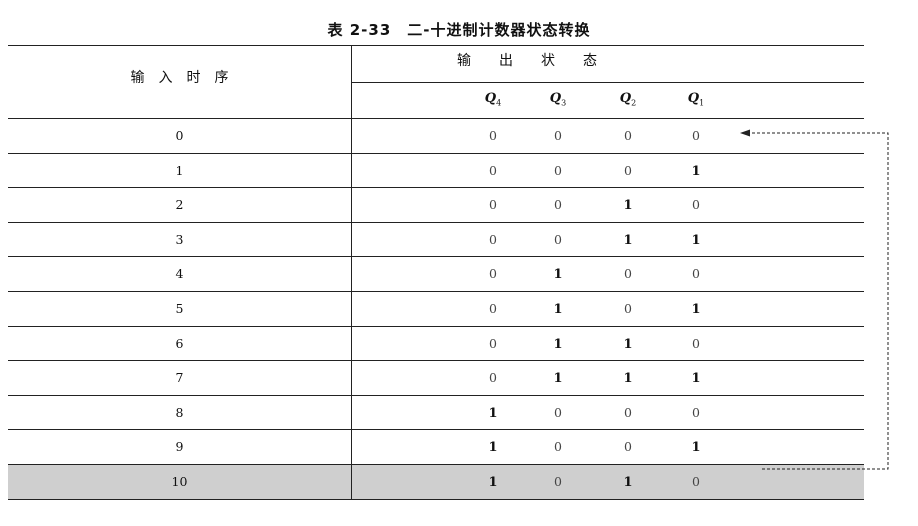  What do you see at coordinates (818, 301) in the screenshot?
I see `cycle-return-path` at bounding box center [818, 301].